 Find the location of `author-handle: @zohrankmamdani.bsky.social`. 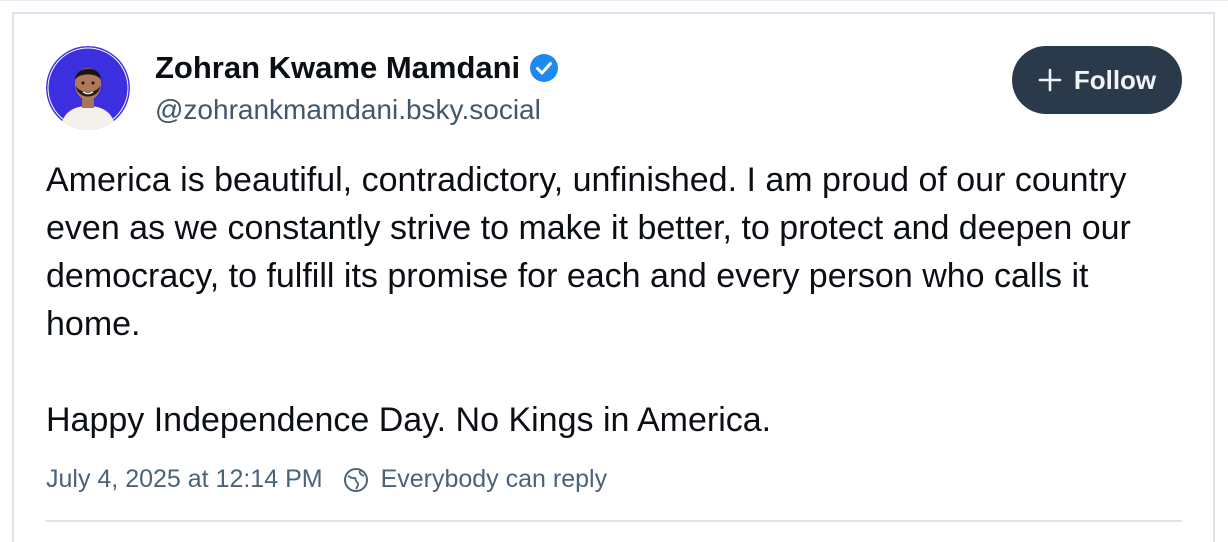

author-handle: @zohrankmamdani.bsky.social is located at coordinates (348, 110).